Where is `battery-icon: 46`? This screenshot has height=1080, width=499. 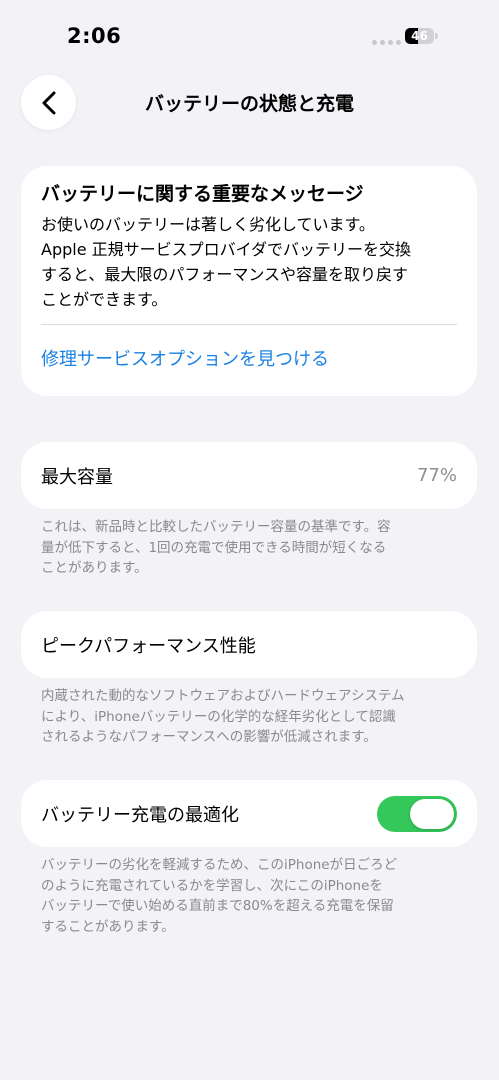
battery-icon: 46 is located at coordinates (419, 36).